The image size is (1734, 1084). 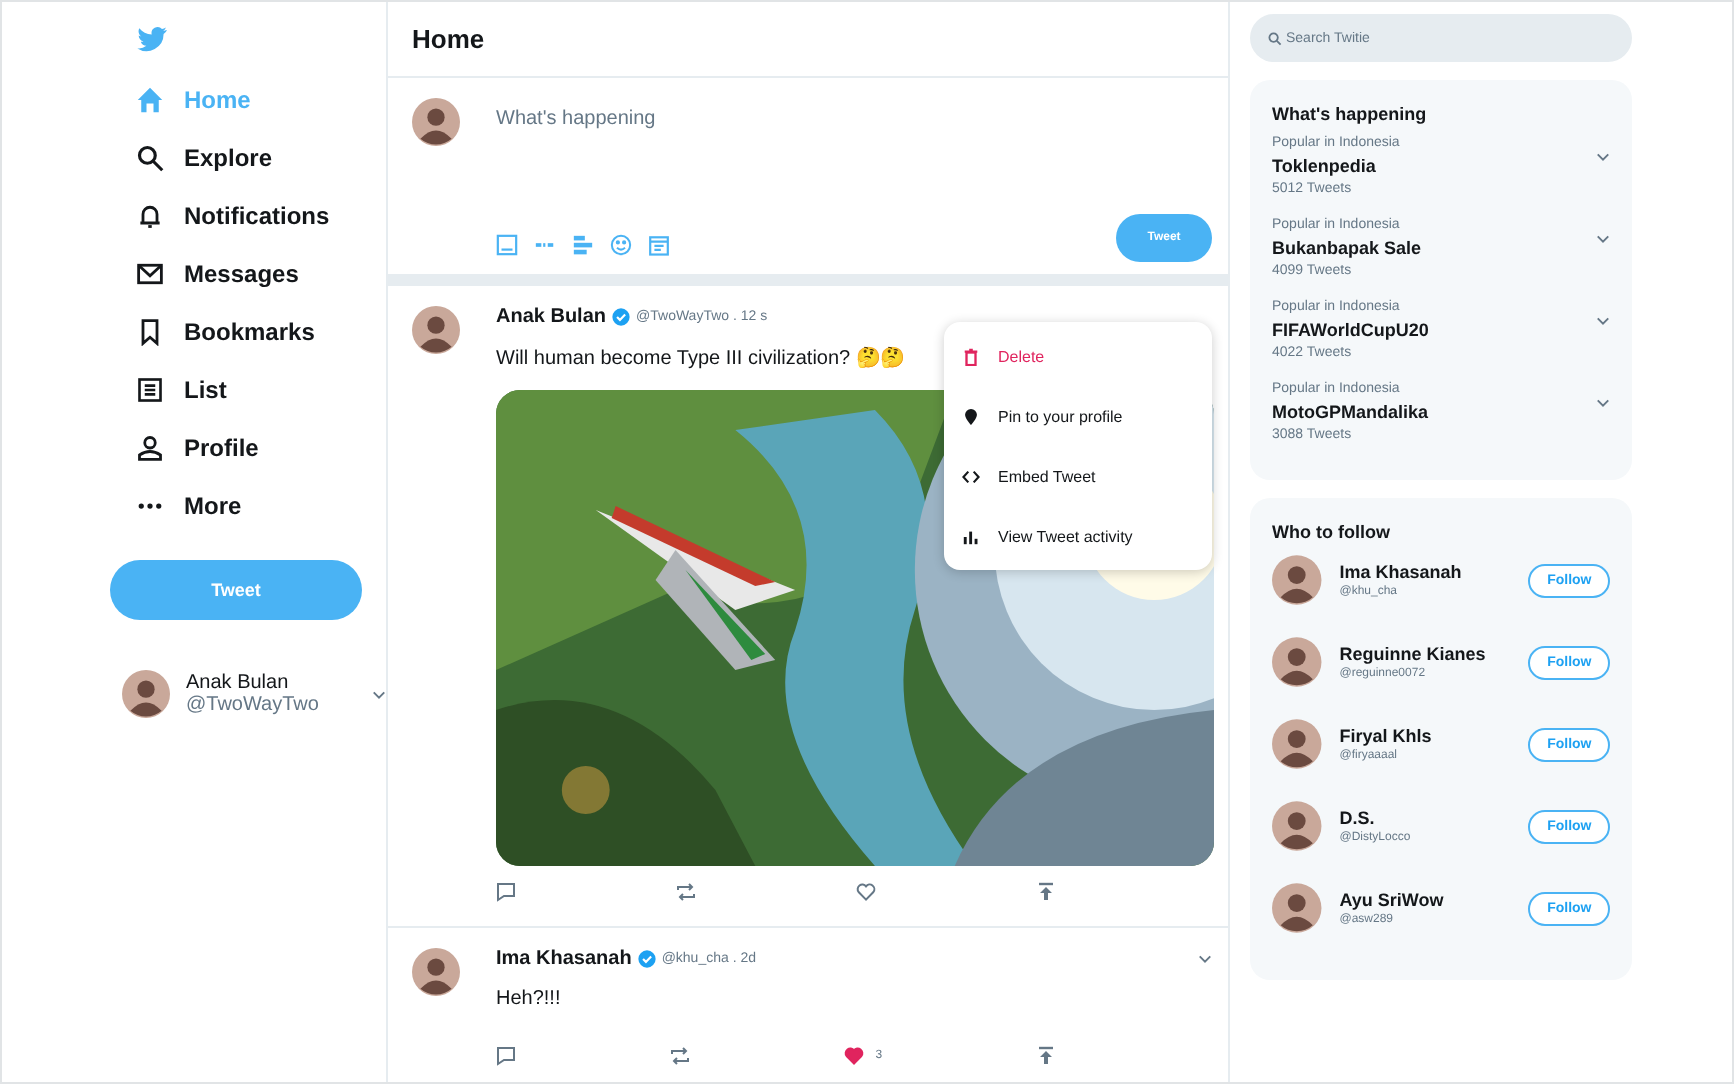 I want to click on trend-topic: FIFAWorldCupU20, so click(x=1434, y=330).